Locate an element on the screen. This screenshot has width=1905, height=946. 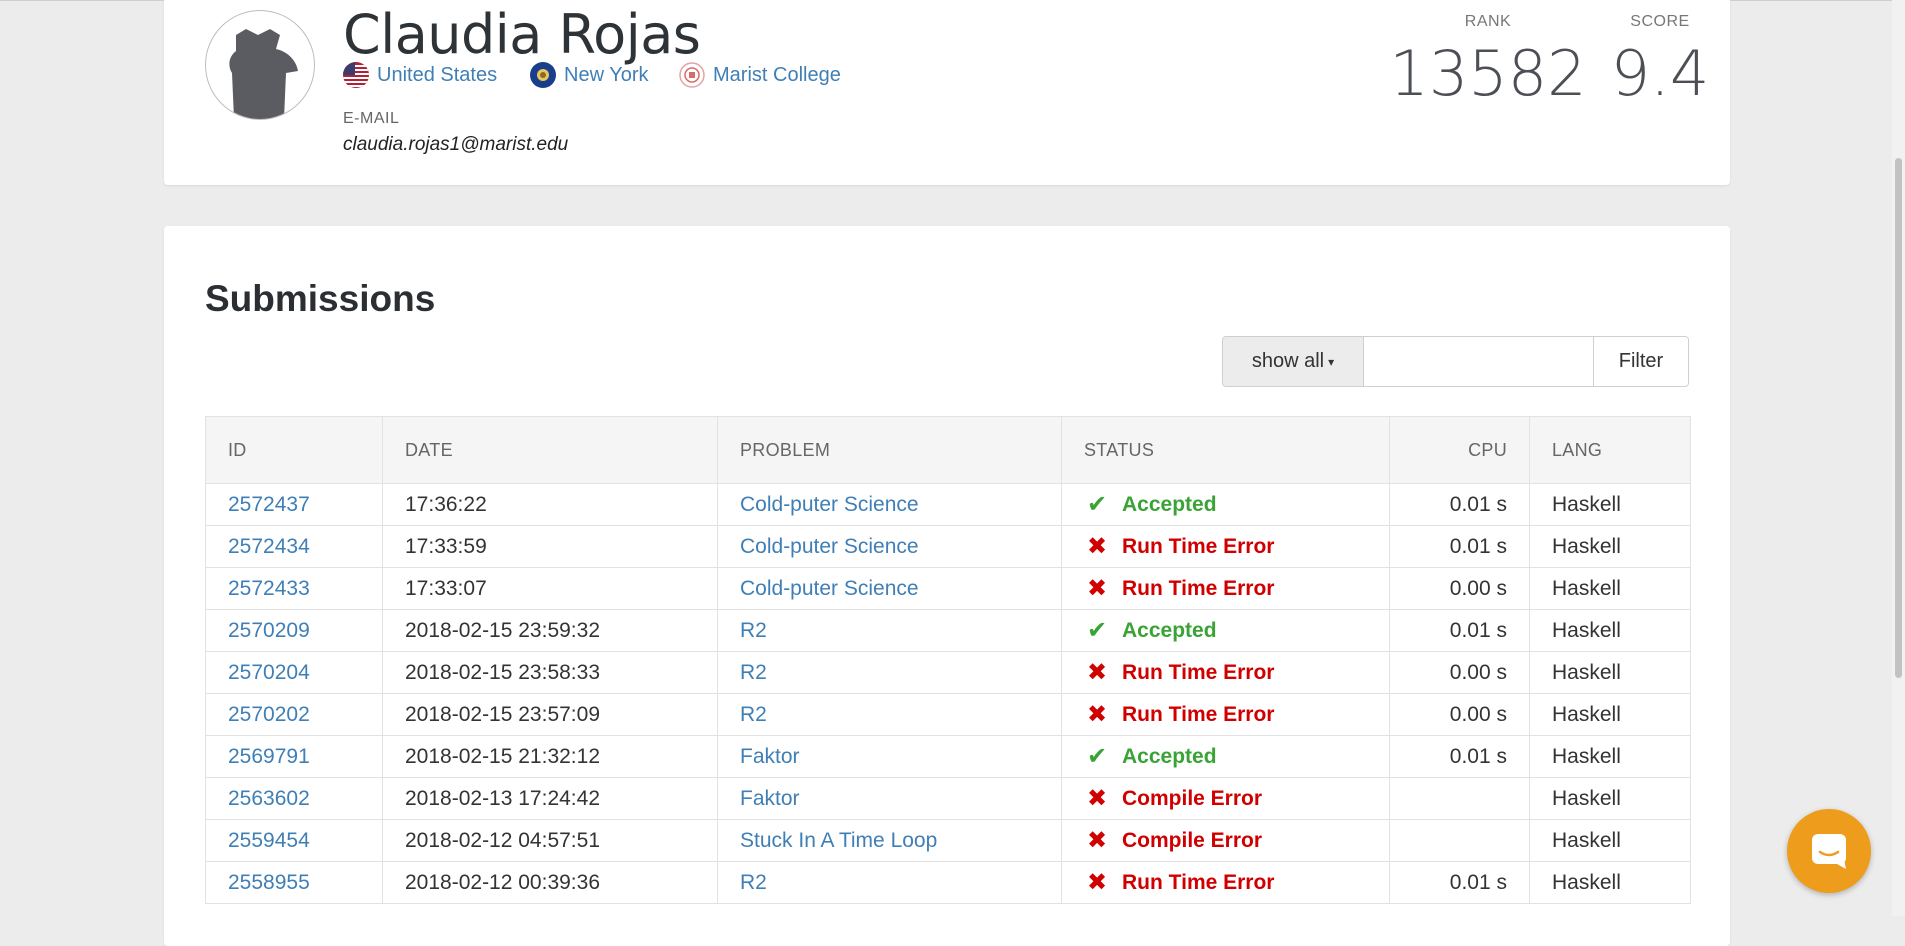
cell-id: 2572437 is located at coordinates (294, 504).